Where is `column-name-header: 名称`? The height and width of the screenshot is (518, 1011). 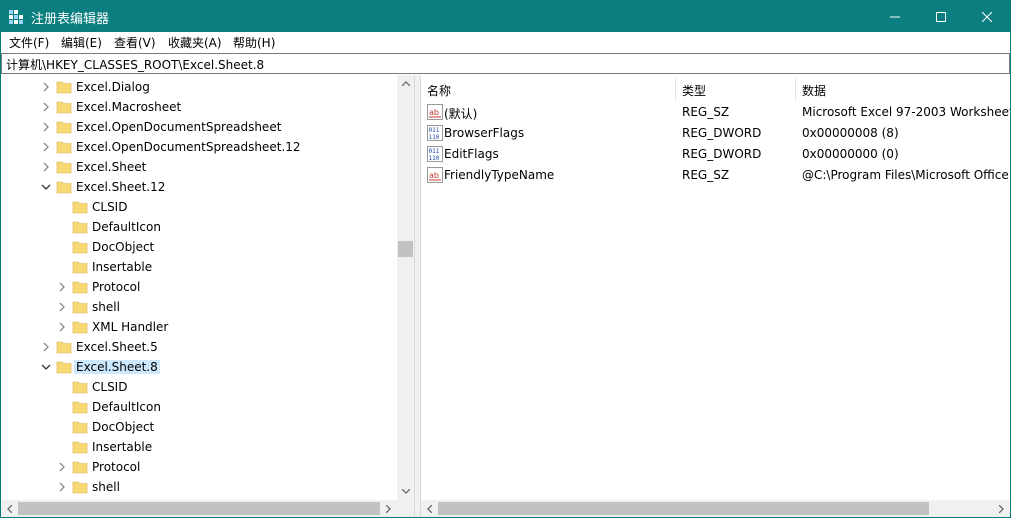 column-name-header: 名称 is located at coordinates (548, 89).